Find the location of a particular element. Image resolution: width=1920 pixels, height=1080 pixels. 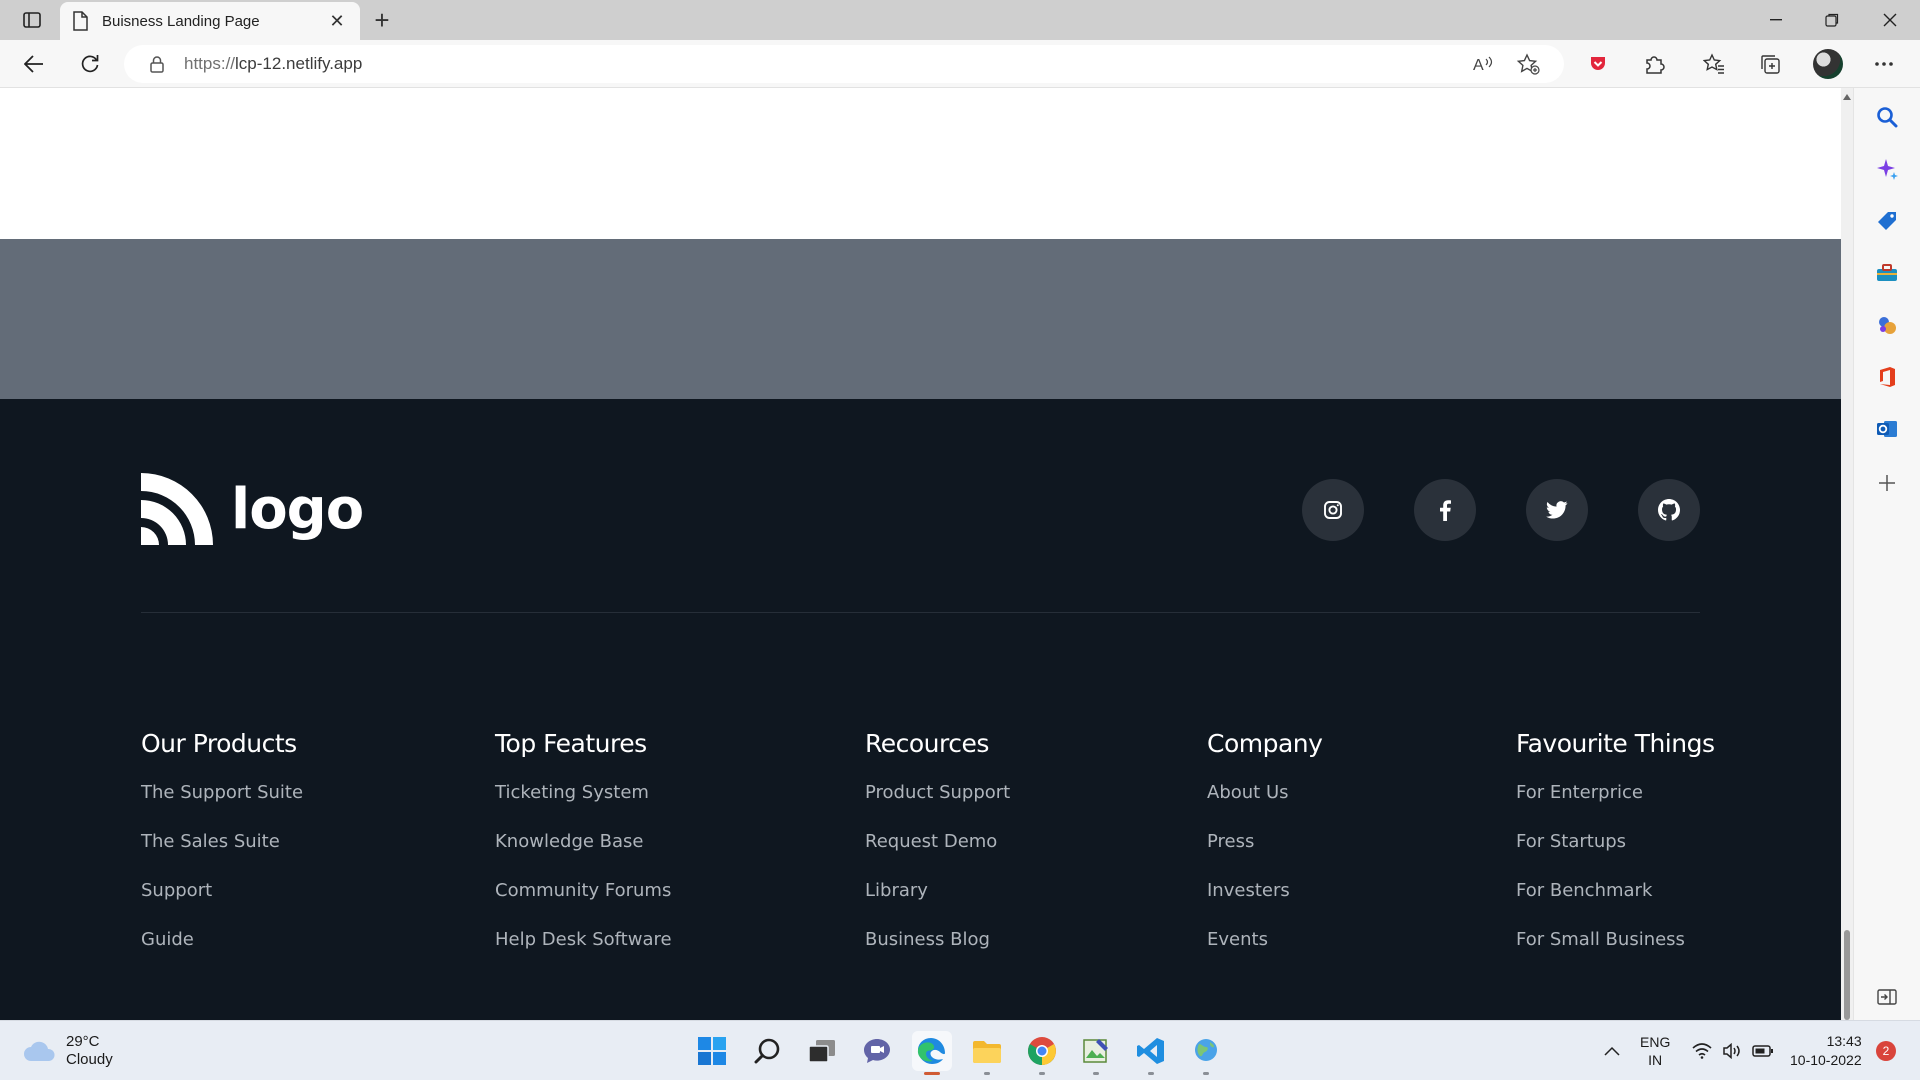

footer-link: For Small Business is located at coordinates (1615, 940).